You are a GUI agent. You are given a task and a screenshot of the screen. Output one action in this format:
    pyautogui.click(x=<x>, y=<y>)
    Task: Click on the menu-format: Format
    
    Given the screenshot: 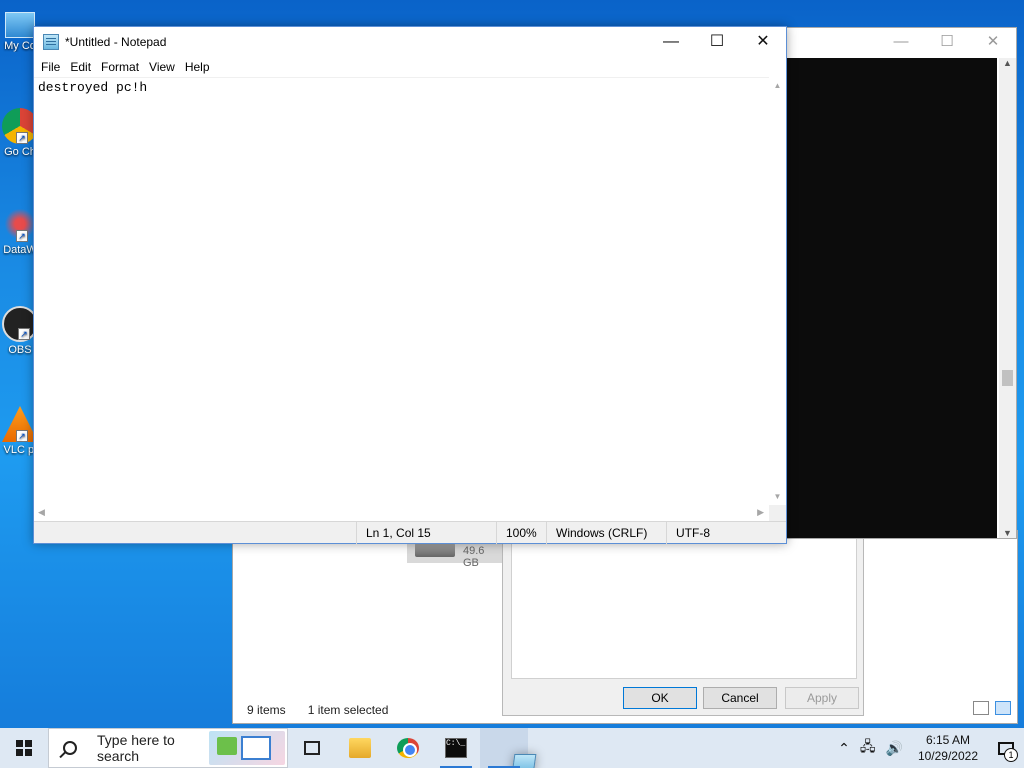 What is the action you would take?
    pyautogui.click(x=120, y=67)
    